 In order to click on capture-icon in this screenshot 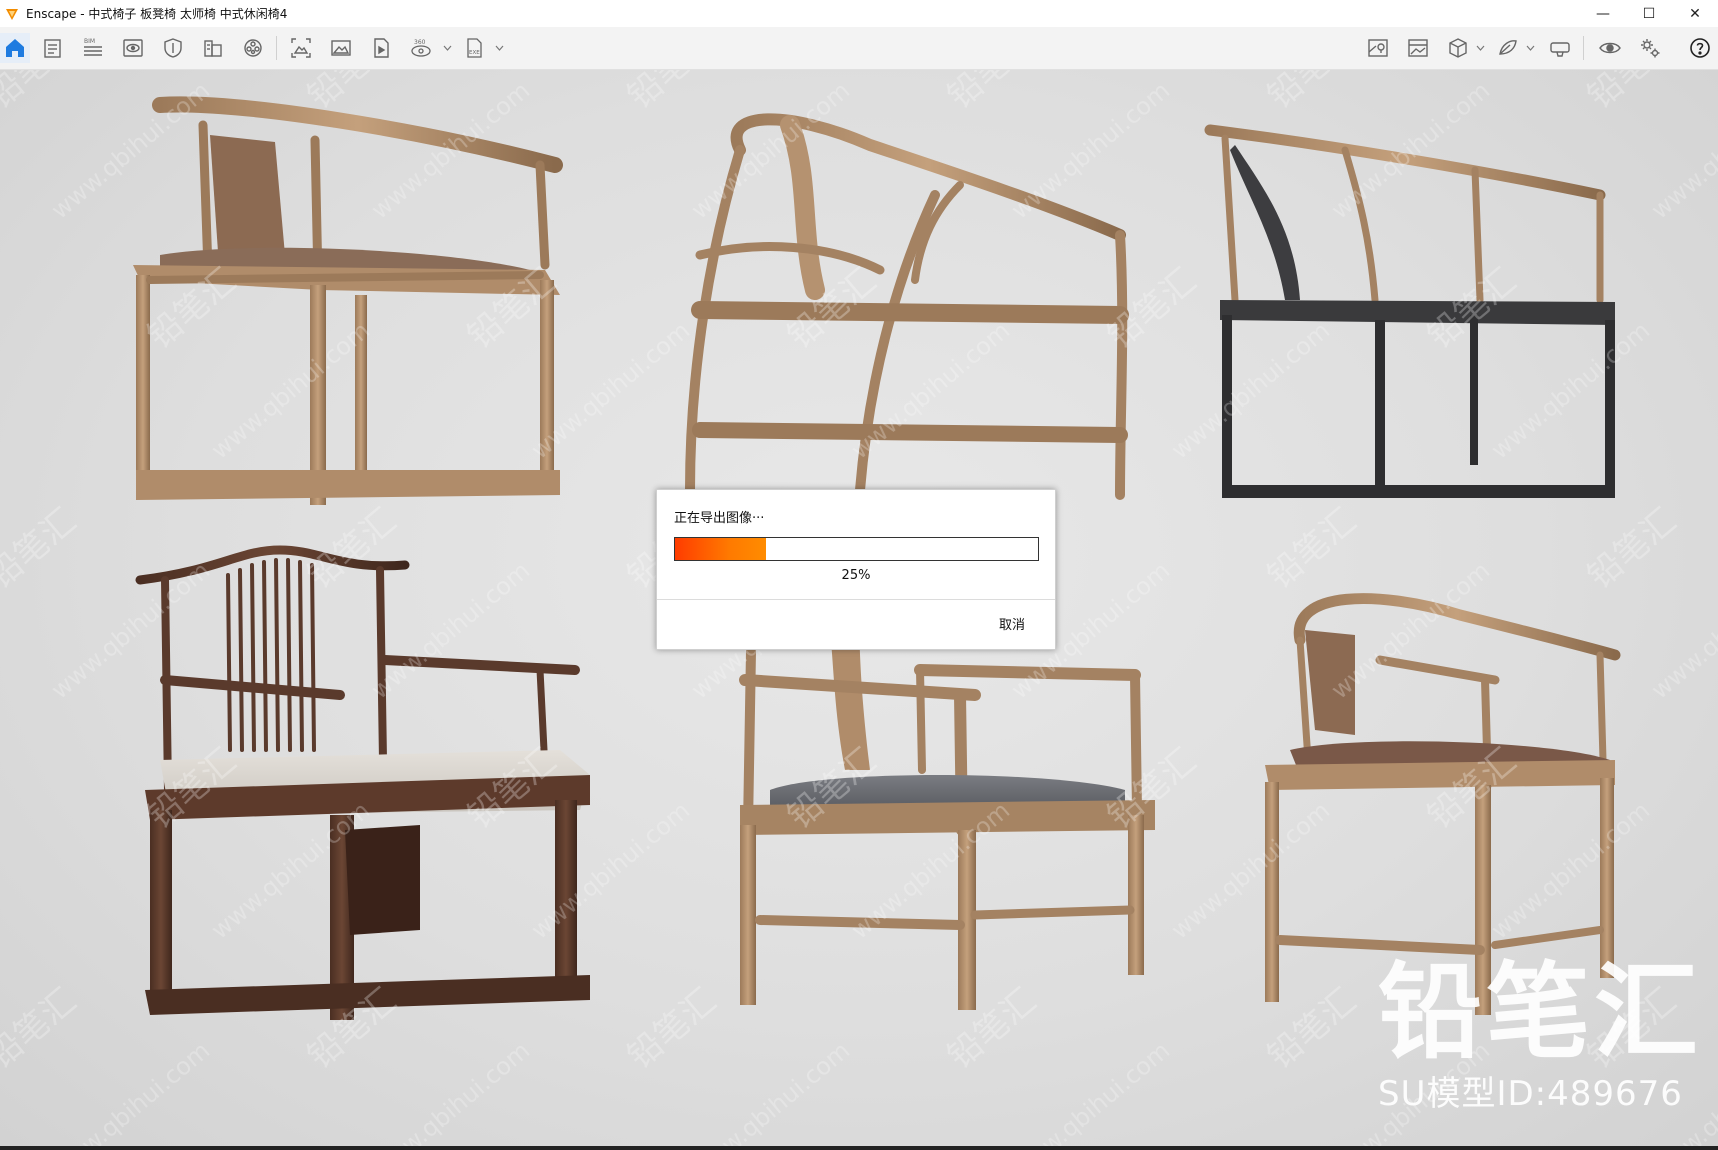, I will do `click(301, 48)`.